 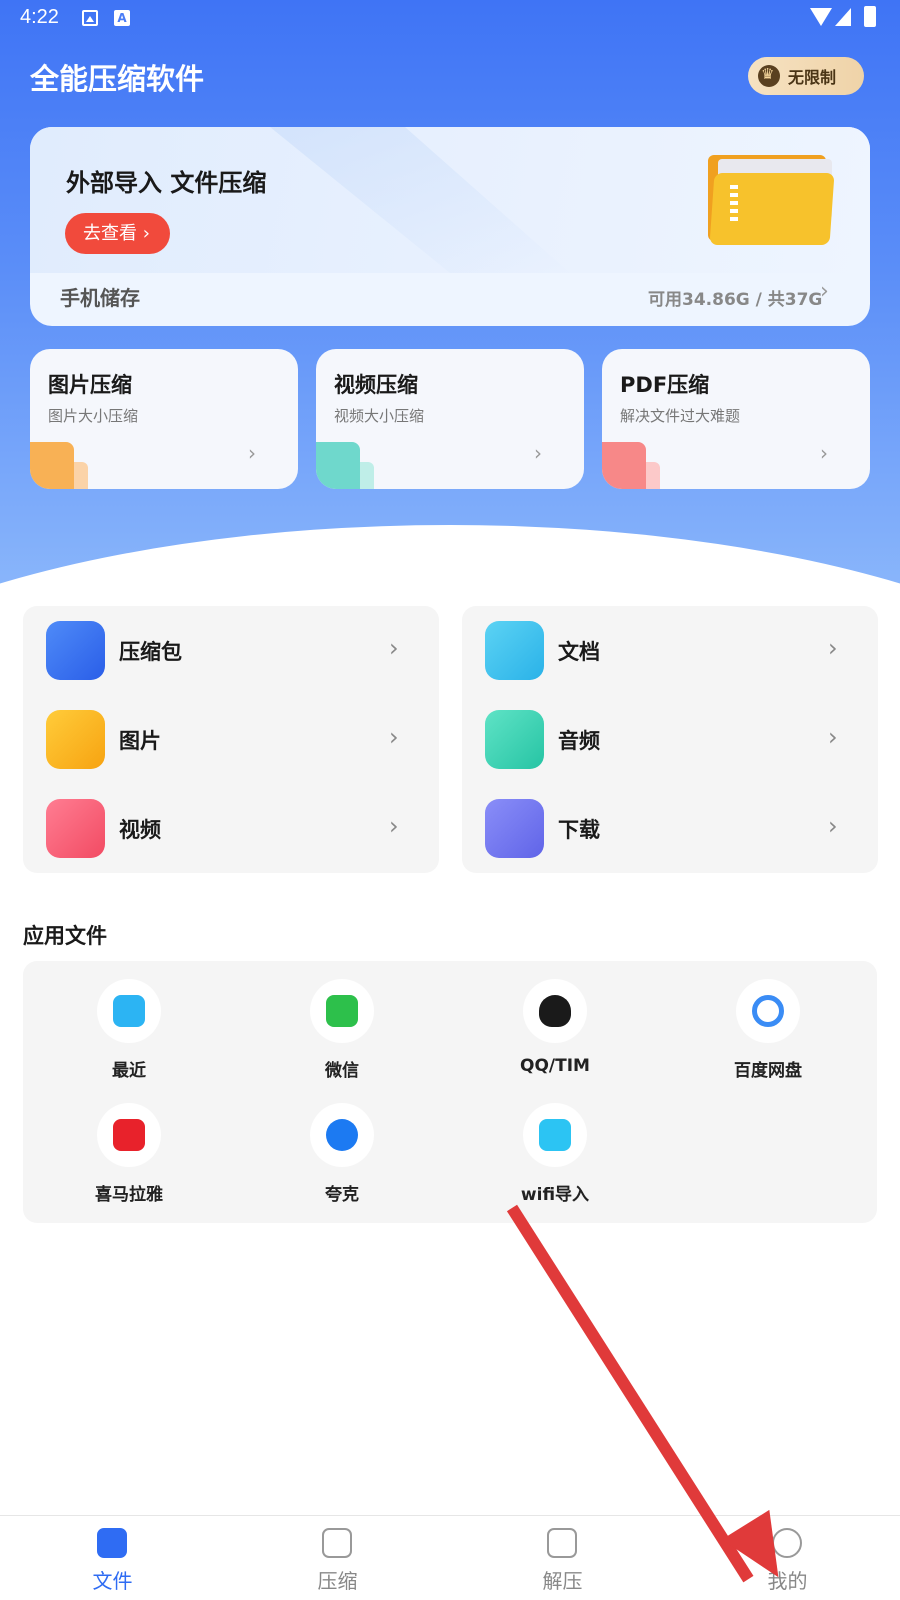 I want to click on video-icon, so click(x=75, y=828).